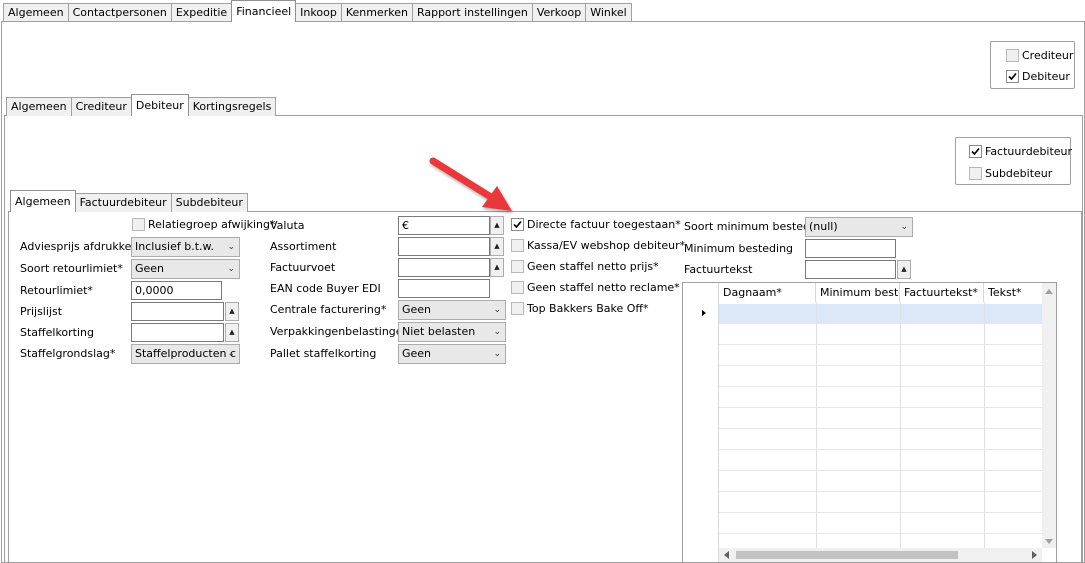 The width and height of the screenshot is (1085, 563). What do you see at coordinates (177, 332) in the screenshot?
I see `staffelkorting-input` at bounding box center [177, 332].